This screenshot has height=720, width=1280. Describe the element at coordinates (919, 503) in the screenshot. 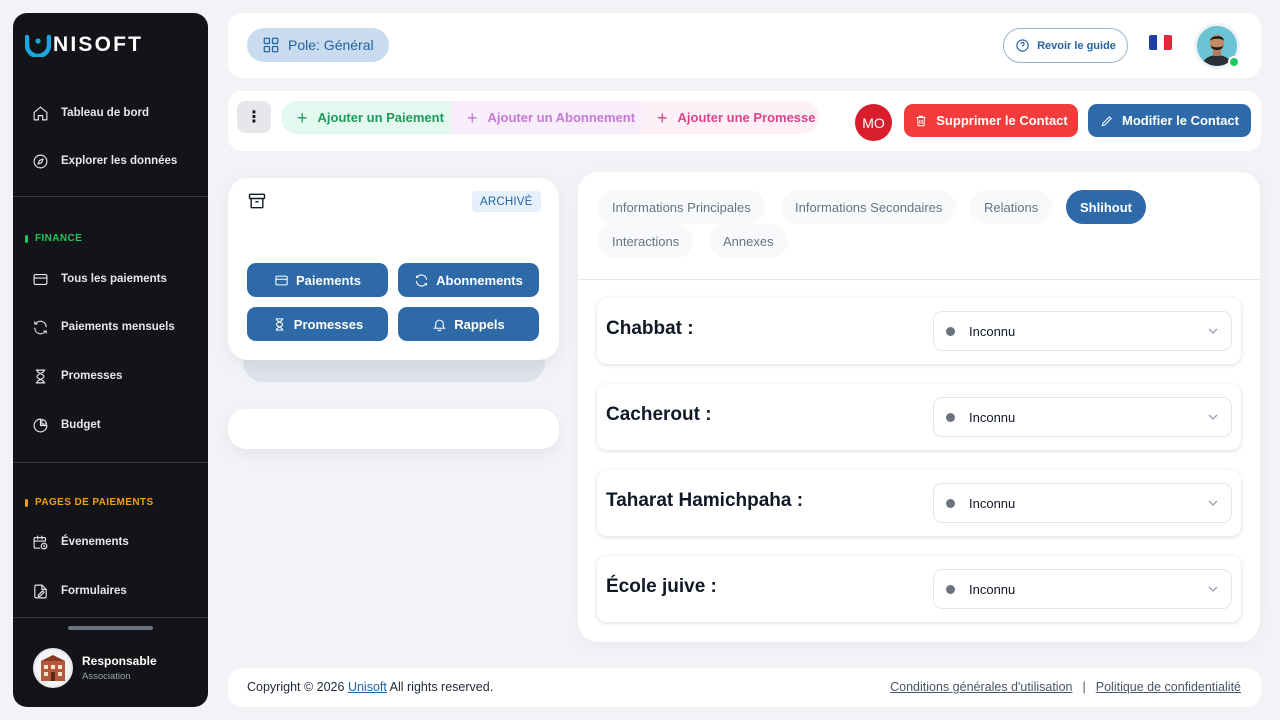

I see `field-taharat-hamichpaha: Taharat Hamichpaha : Inconnu` at that location.